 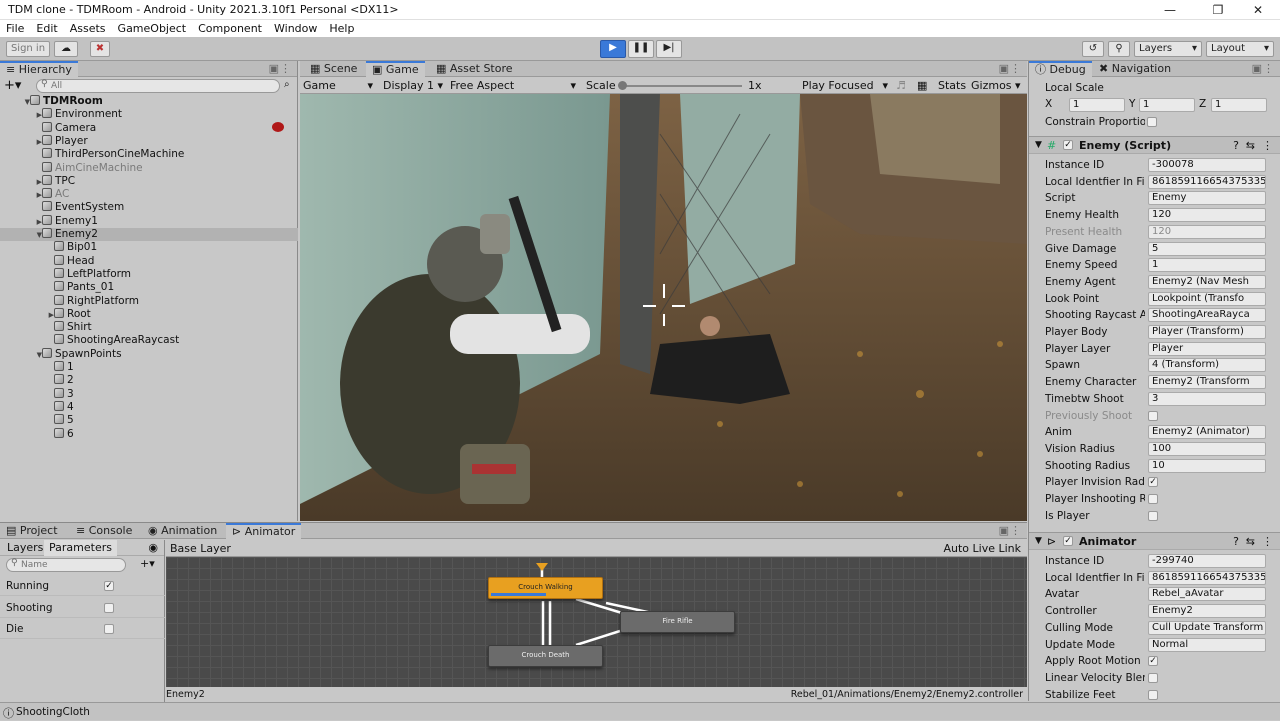 What do you see at coordinates (66, 49) in the screenshot?
I see `cloud-icon: ☁` at bounding box center [66, 49].